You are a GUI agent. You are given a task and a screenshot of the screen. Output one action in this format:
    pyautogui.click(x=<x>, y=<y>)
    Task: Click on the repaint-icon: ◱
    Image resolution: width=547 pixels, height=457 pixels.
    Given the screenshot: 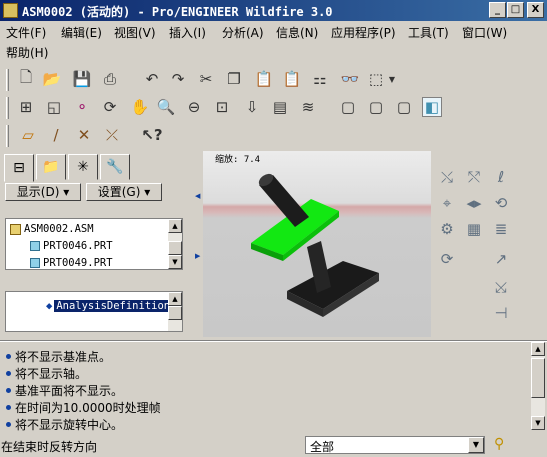 What is the action you would take?
    pyautogui.click(x=54, y=107)
    